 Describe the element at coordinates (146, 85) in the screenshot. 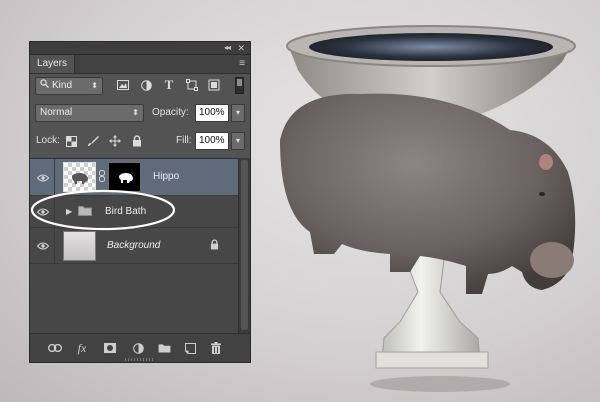

I see `adjustment-filter-icon` at that location.